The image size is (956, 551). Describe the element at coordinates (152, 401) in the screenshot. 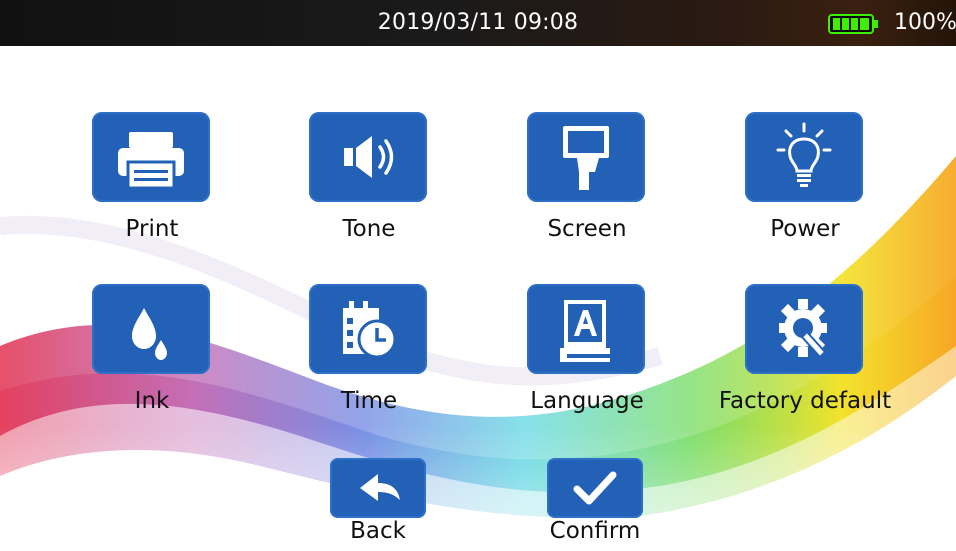

I see `menu-item-label: Ink` at that location.